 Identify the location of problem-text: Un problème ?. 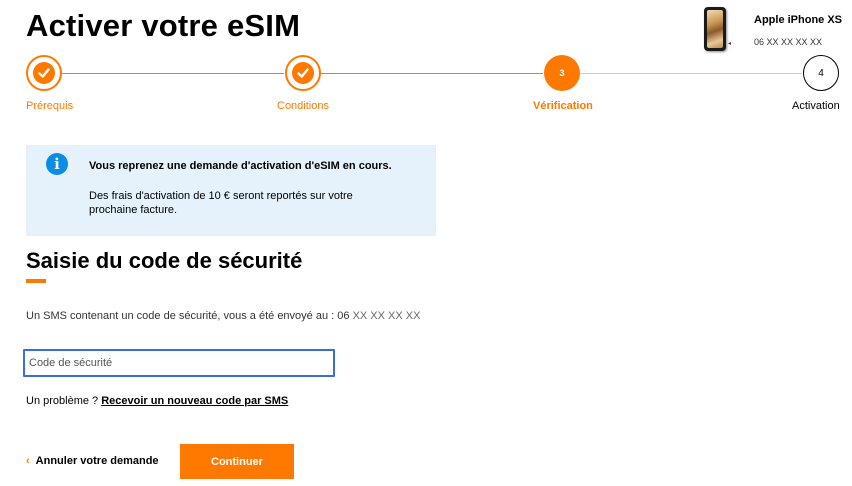
(64, 401).